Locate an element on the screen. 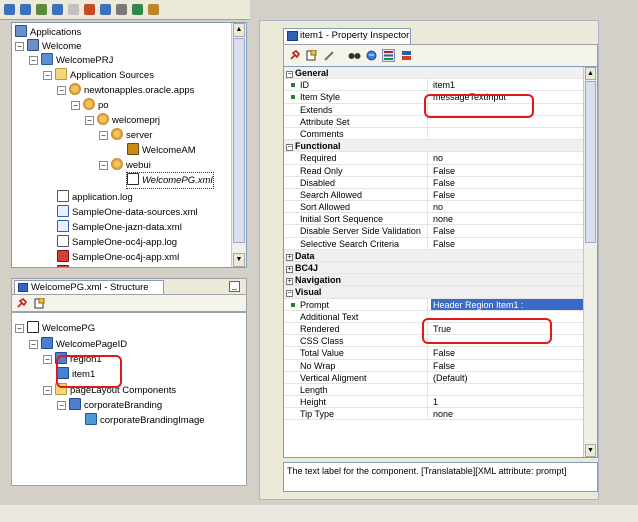 The width and height of the screenshot is (638, 522). tree-node: SampleOne-jazn-data.xml is located at coordinates (119, 227).